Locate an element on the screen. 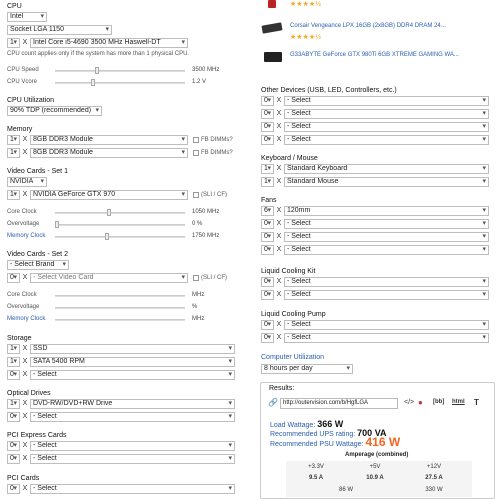  kbm-model-select: Standard Keyboard is located at coordinates (386, 169).